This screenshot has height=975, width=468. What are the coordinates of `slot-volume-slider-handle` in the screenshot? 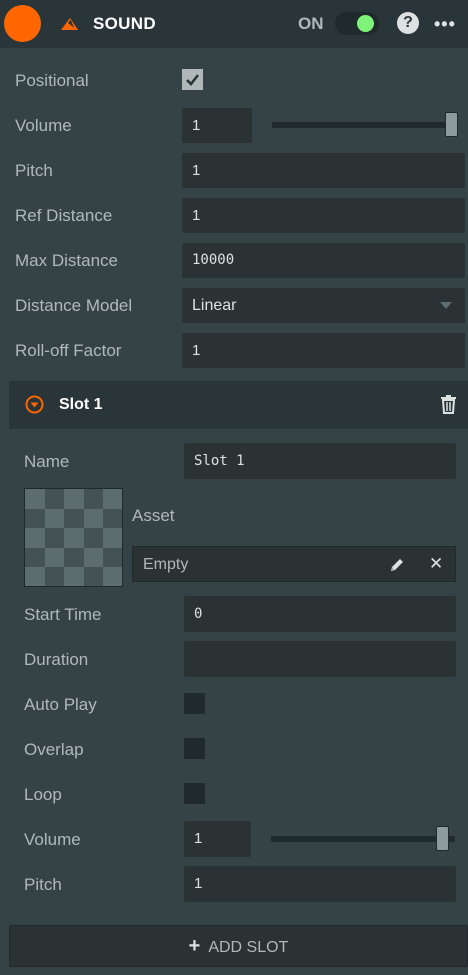 It's located at (442, 838).